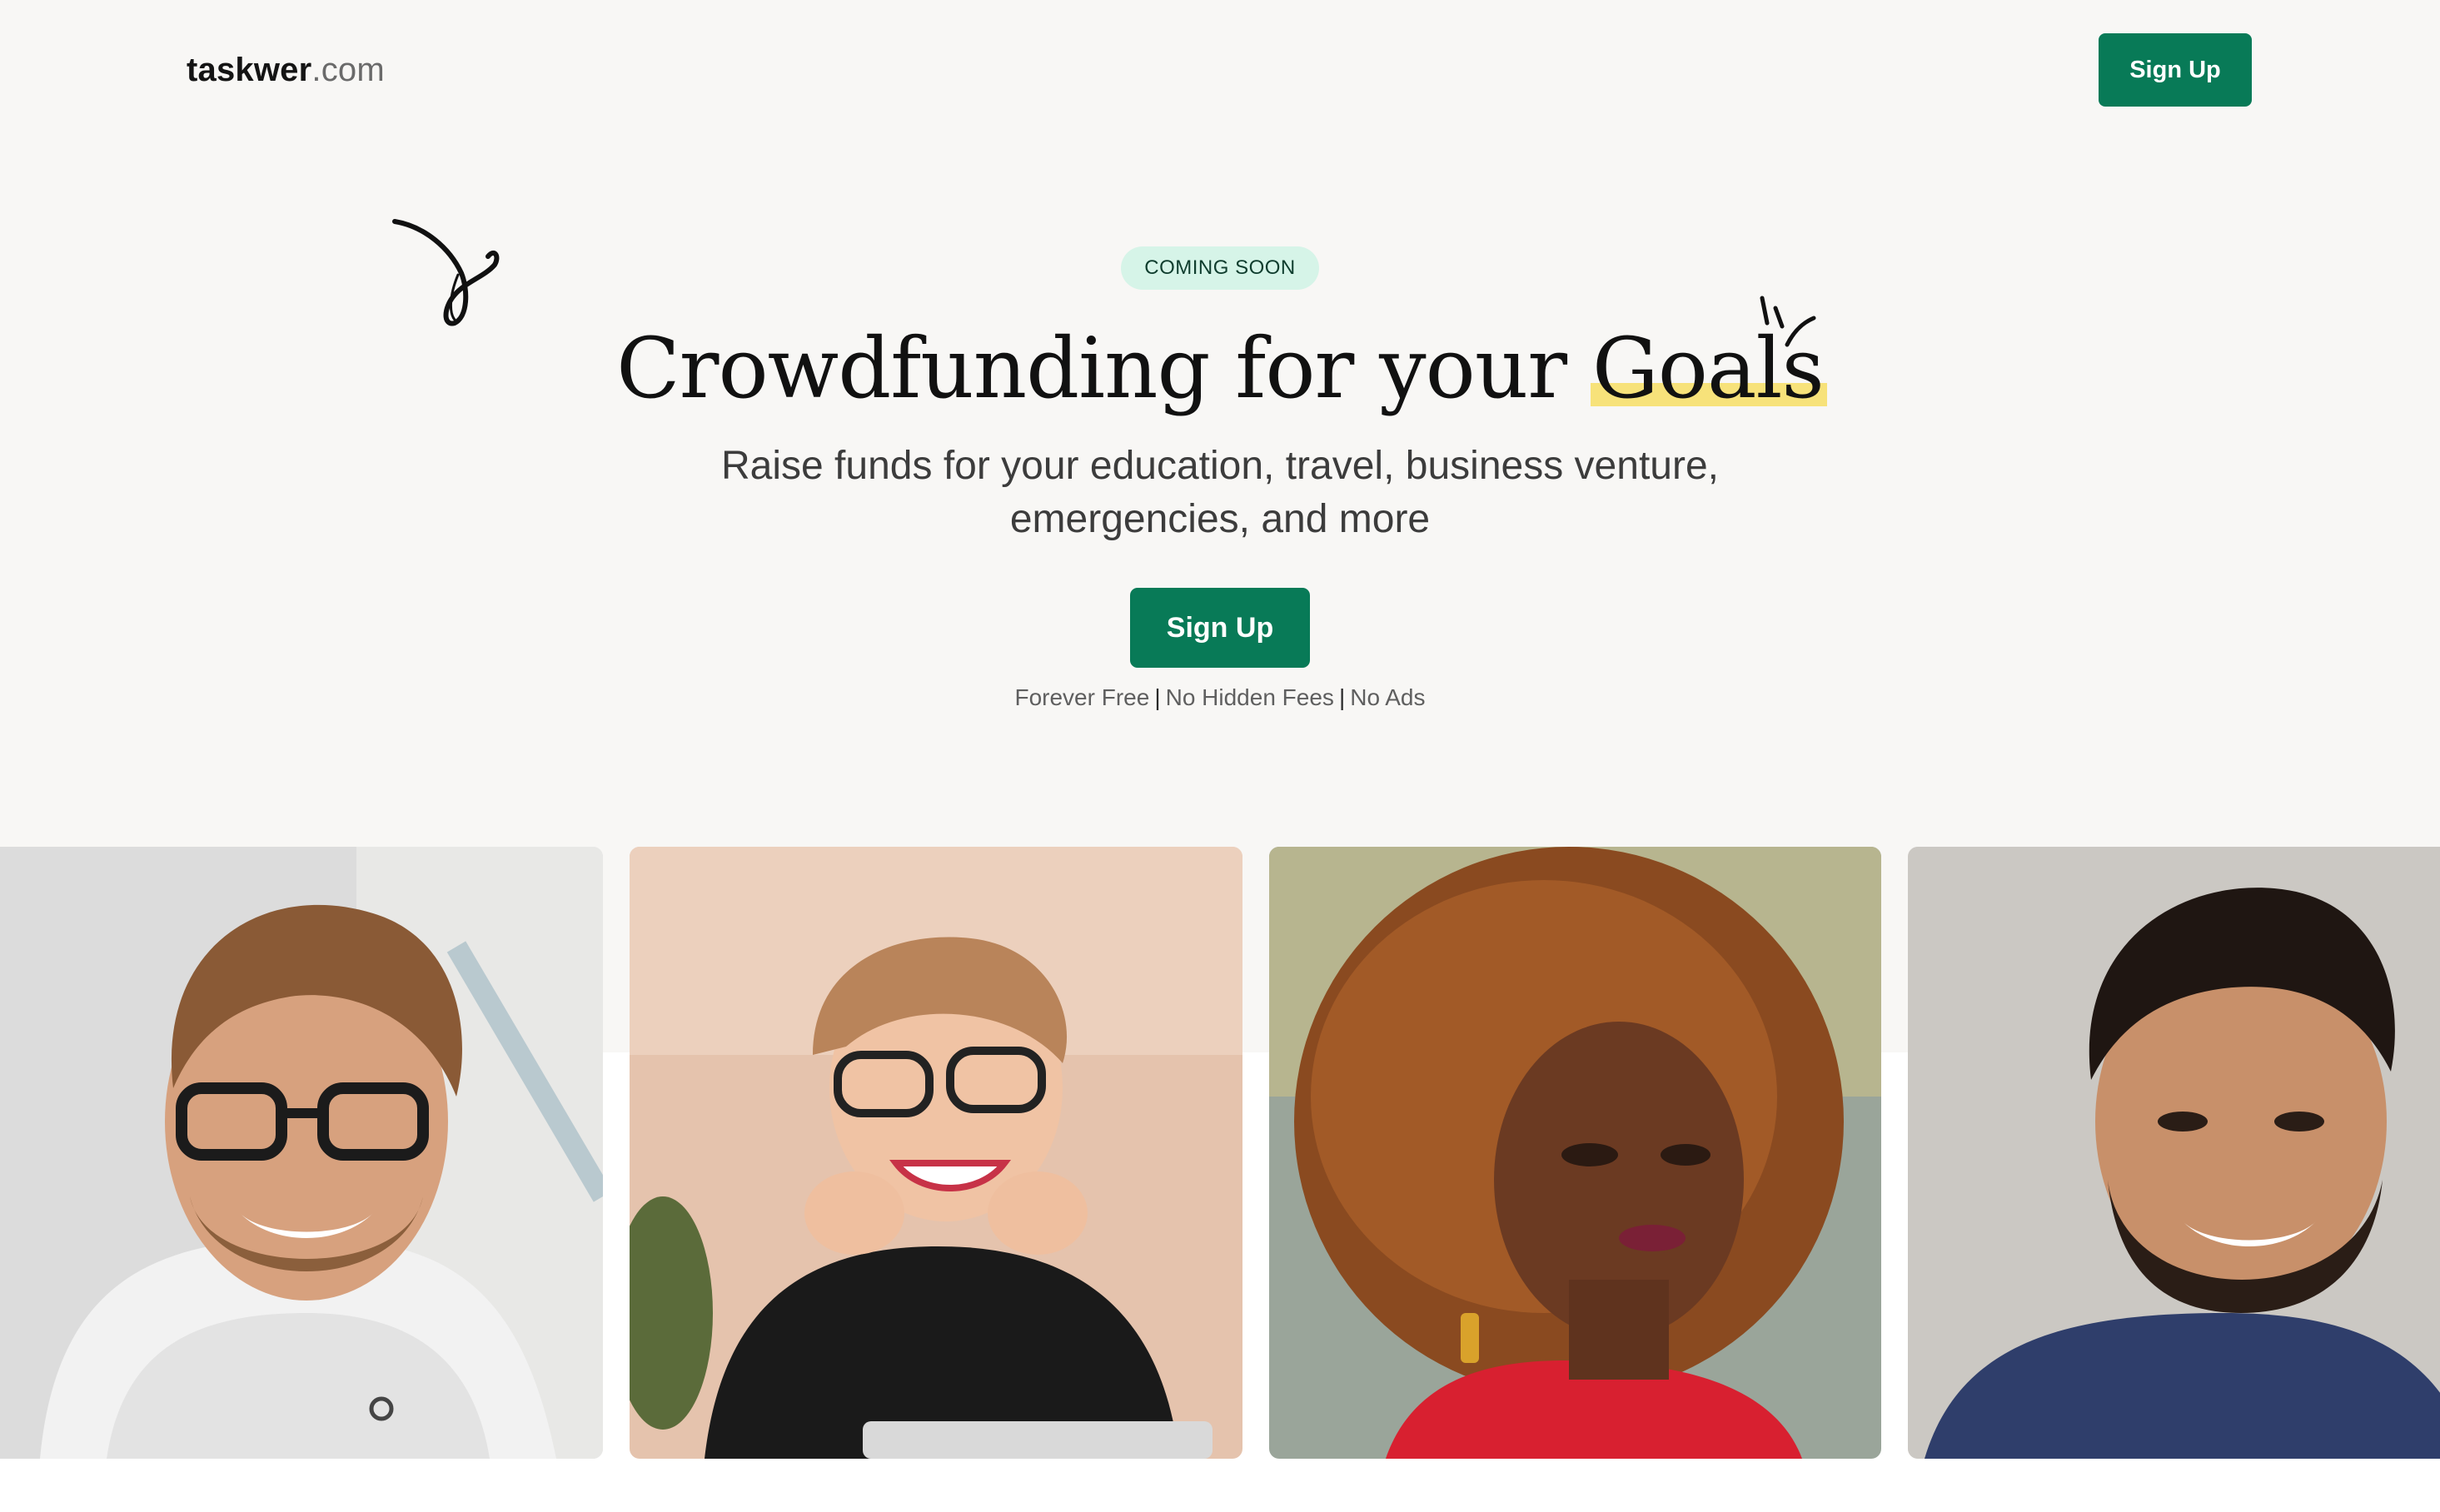 Image resolution: width=2440 pixels, height=1512 pixels. Describe the element at coordinates (1220, 628) in the screenshot. I see `hero-signup-button: Sign Up` at that location.